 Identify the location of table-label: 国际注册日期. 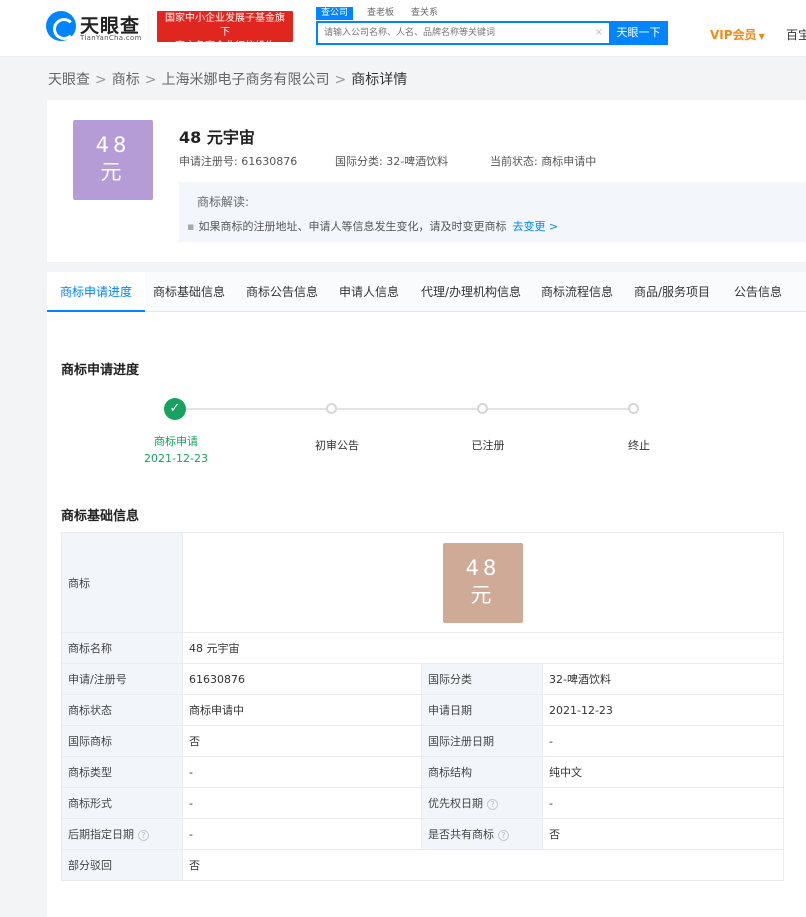
(482, 741).